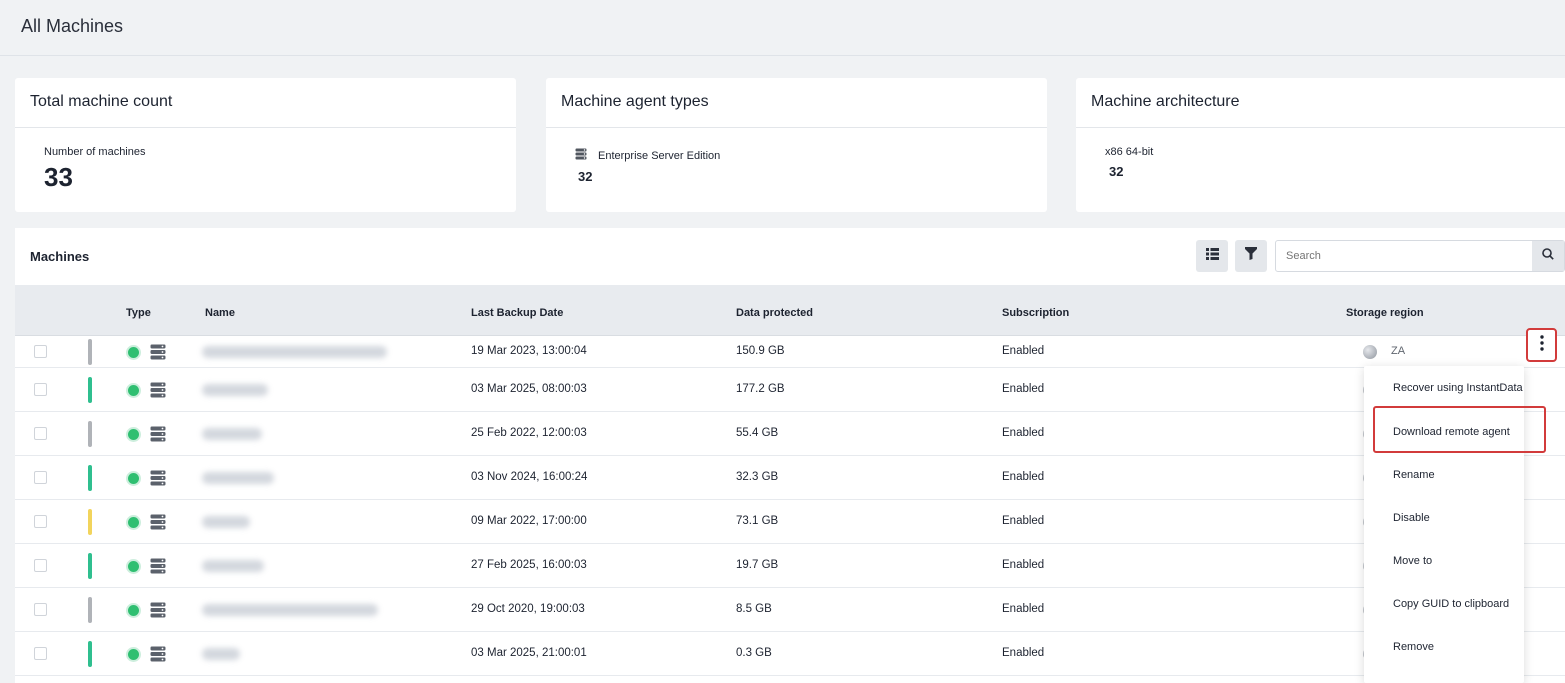  I want to click on last-backup-date: 19 Mar 2023, 13:00:04, so click(529, 351).